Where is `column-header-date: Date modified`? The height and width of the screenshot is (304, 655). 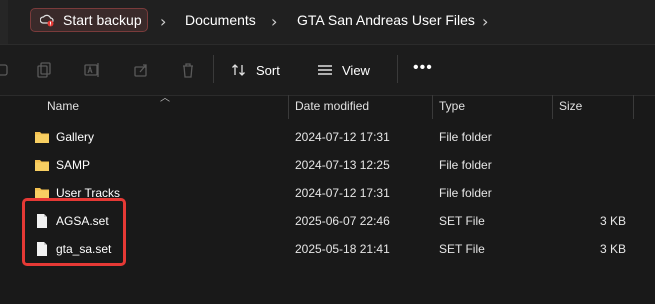
column-header-date: Date modified is located at coordinates (332, 106).